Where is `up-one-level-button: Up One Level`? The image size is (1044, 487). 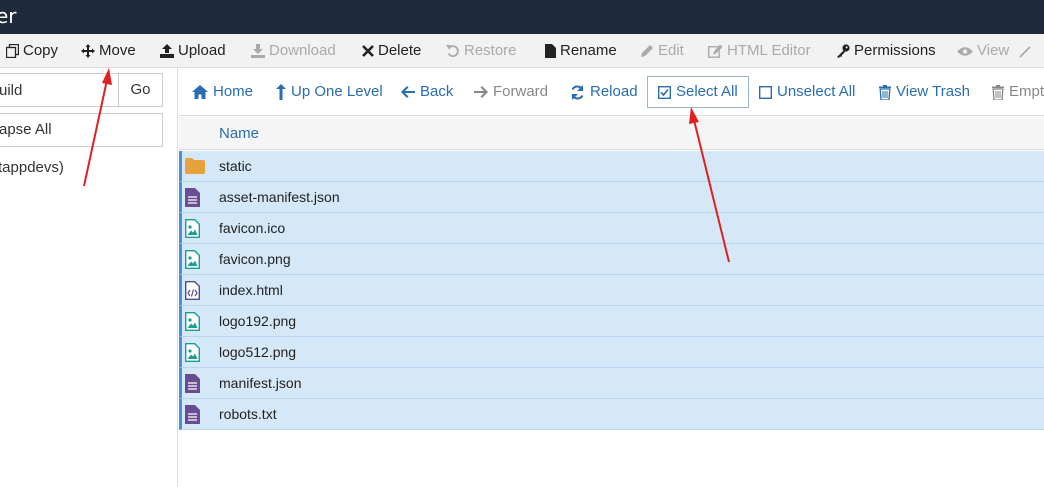 up-one-level-button: Up One Level is located at coordinates (329, 92).